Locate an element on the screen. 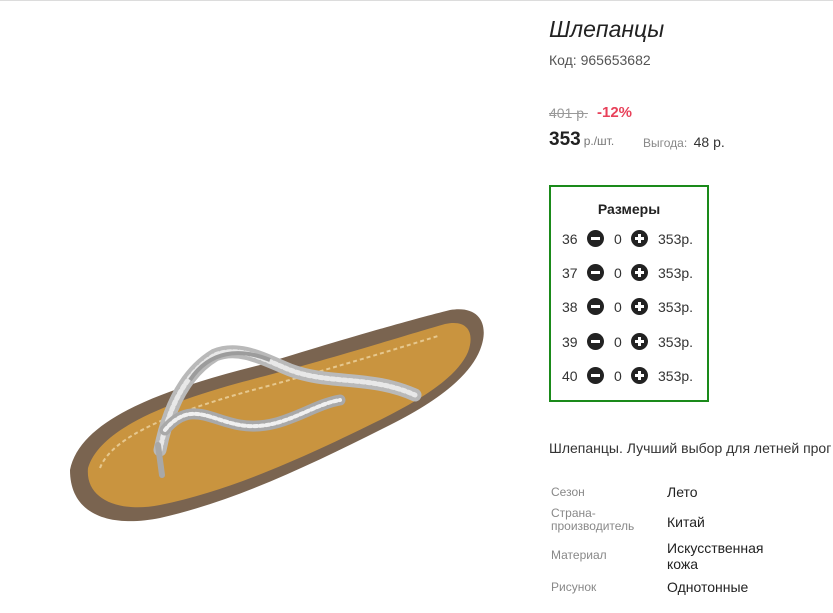 The image size is (833, 613). price-value: 353 is located at coordinates (565, 139).